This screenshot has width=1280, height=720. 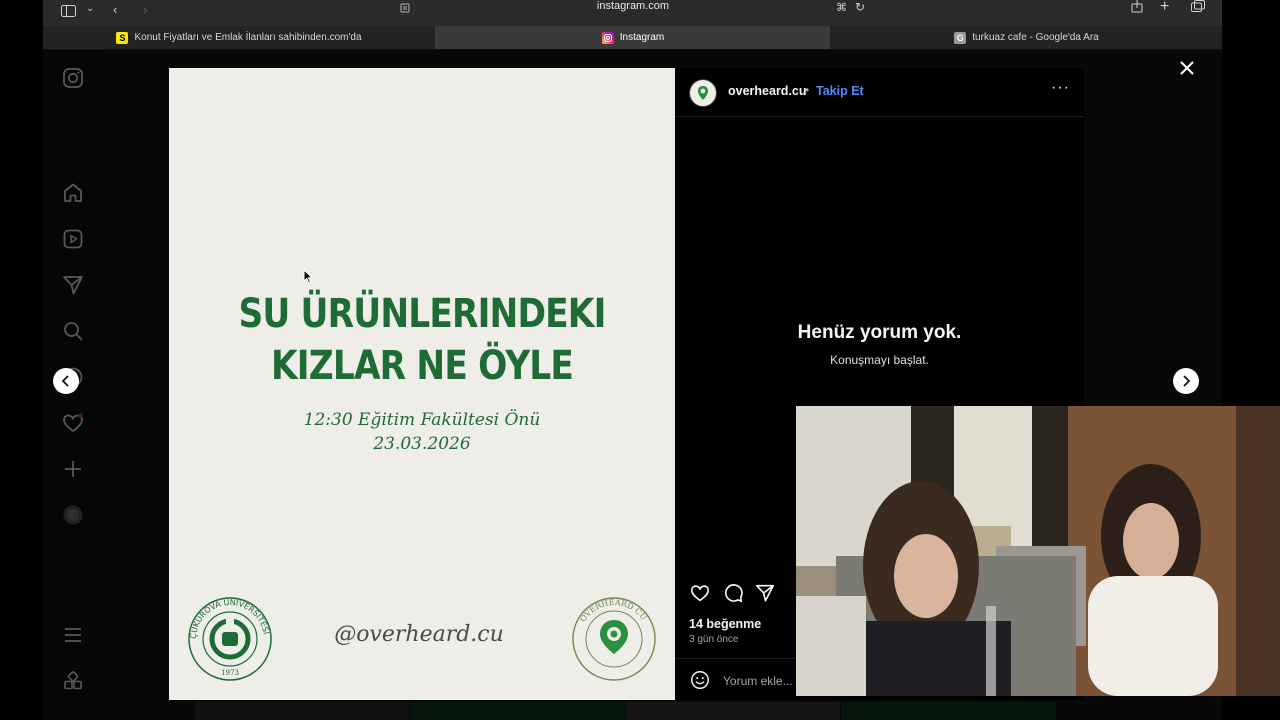 What do you see at coordinates (614, 639) in the screenshot?
I see `overheard-seal: OVERHEARD CU` at bounding box center [614, 639].